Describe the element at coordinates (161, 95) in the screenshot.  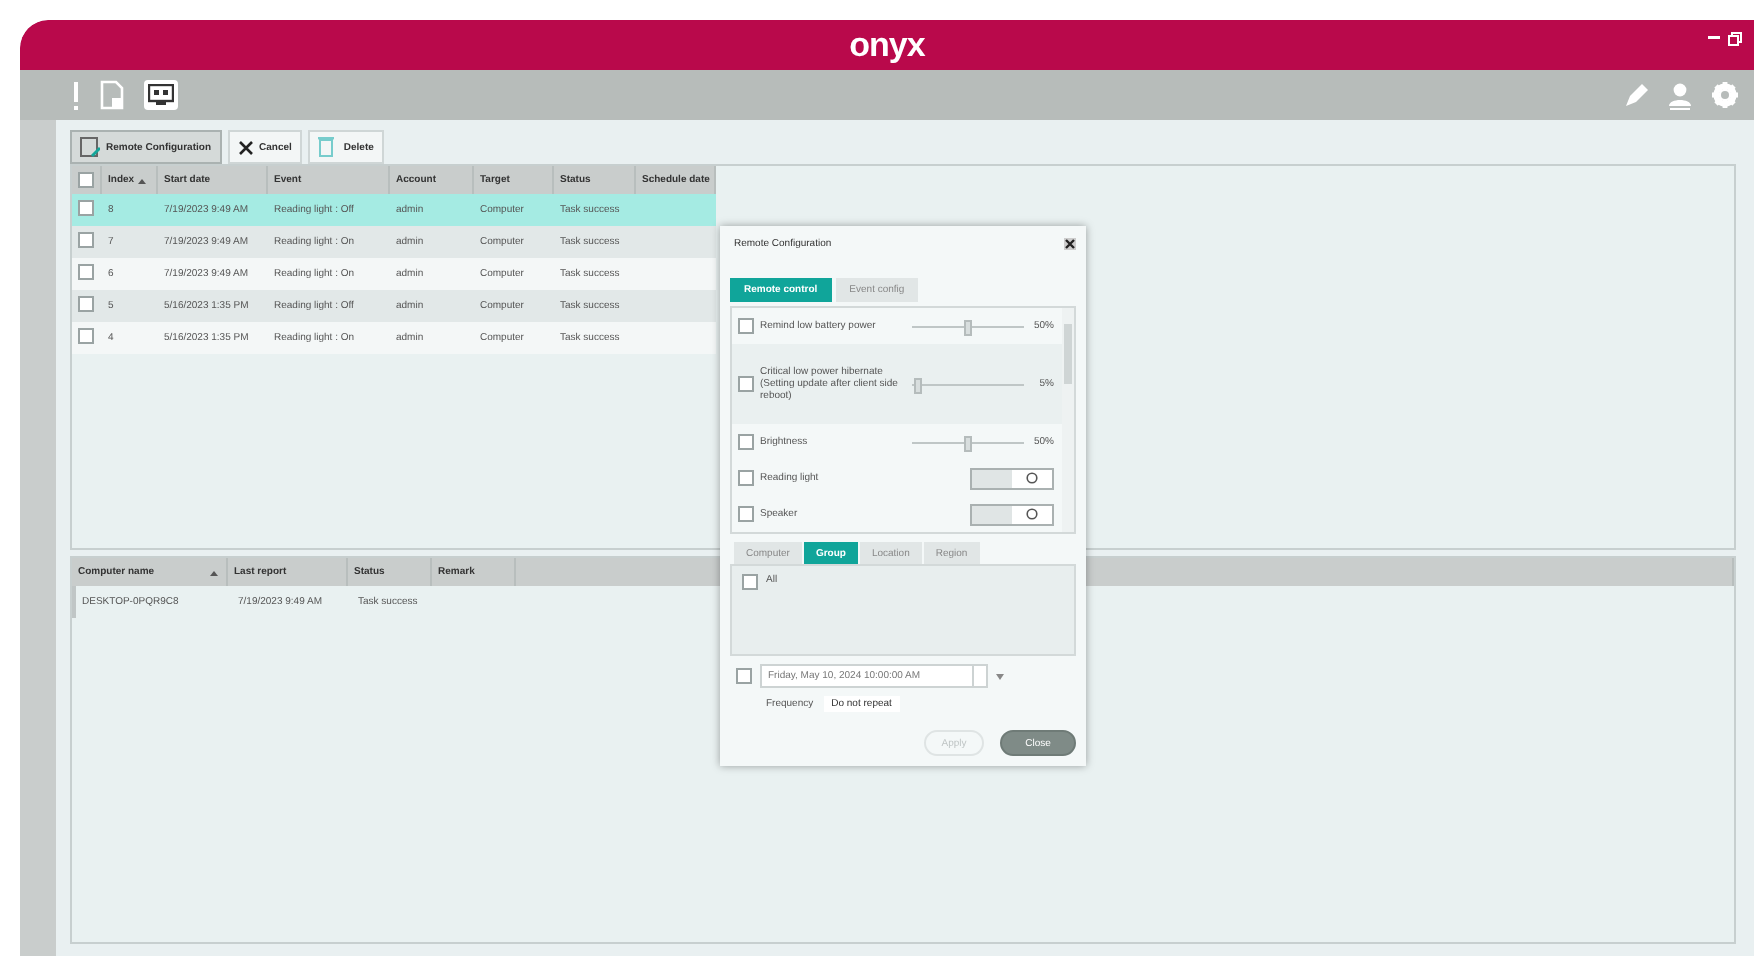
I see `monitor-icon` at that location.